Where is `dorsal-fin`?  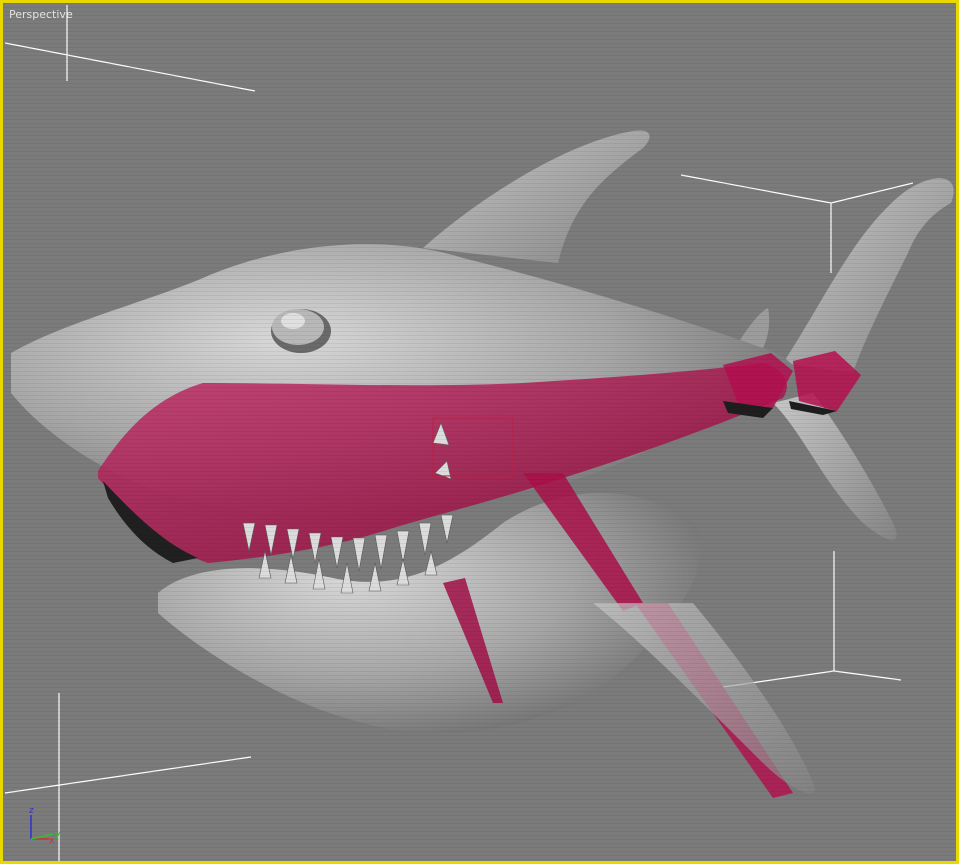
dorsal-fin is located at coordinates (536, 196).